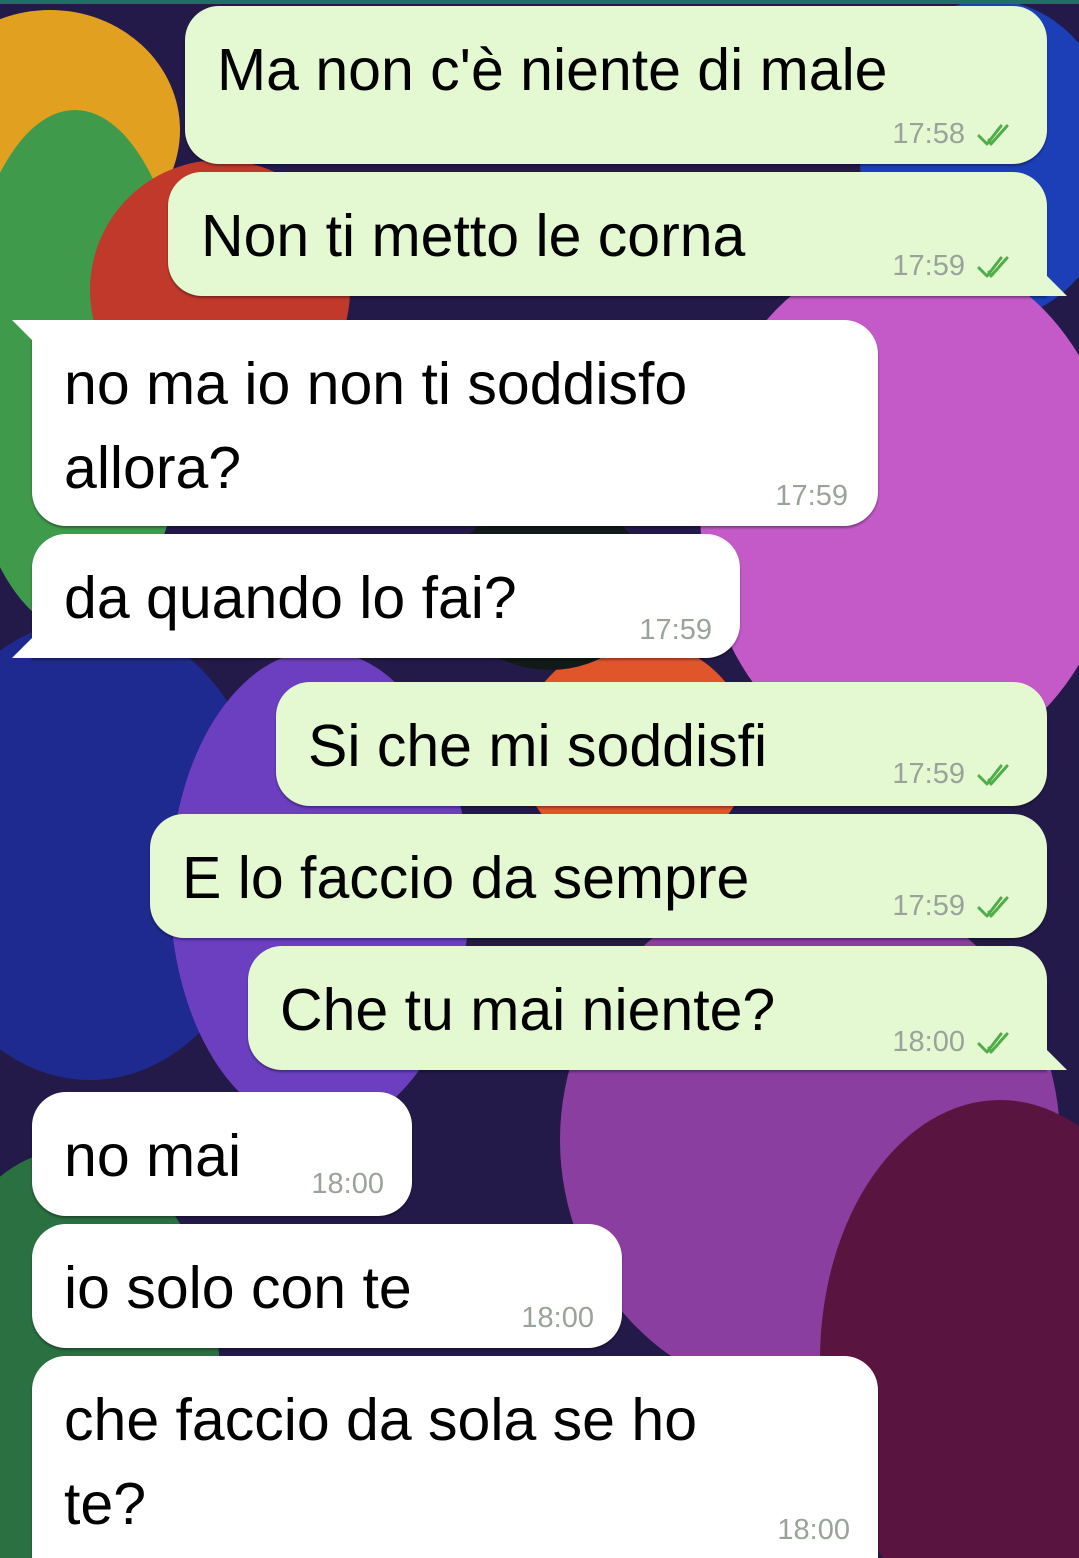 The height and width of the screenshot is (1558, 1079). I want to click on message-bubble-incoming: io solo con te 18:00, so click(327, 1286).